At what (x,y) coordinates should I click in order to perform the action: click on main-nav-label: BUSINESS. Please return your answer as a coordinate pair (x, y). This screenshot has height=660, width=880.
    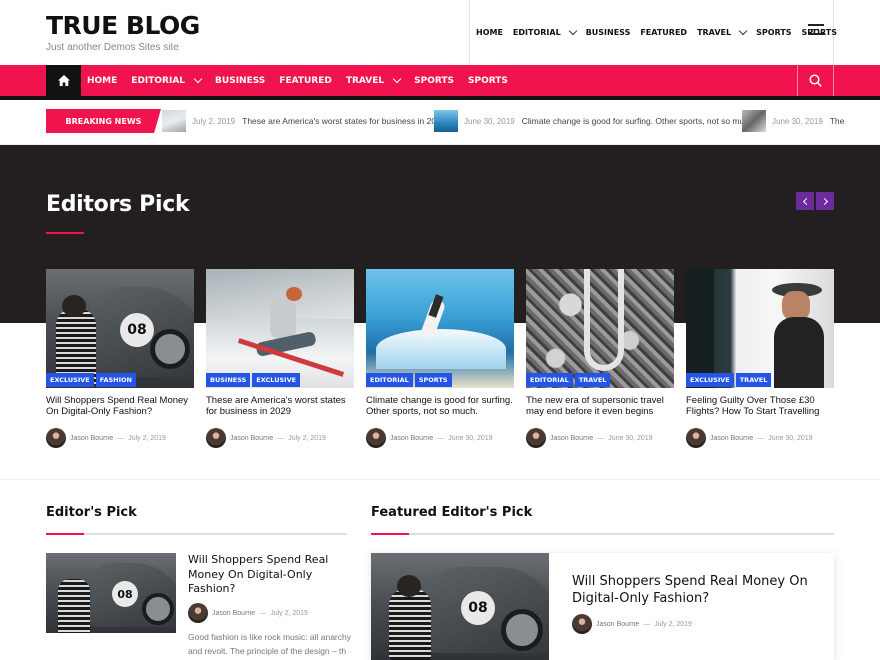
    Looking at the image, I should click on (240, 80).